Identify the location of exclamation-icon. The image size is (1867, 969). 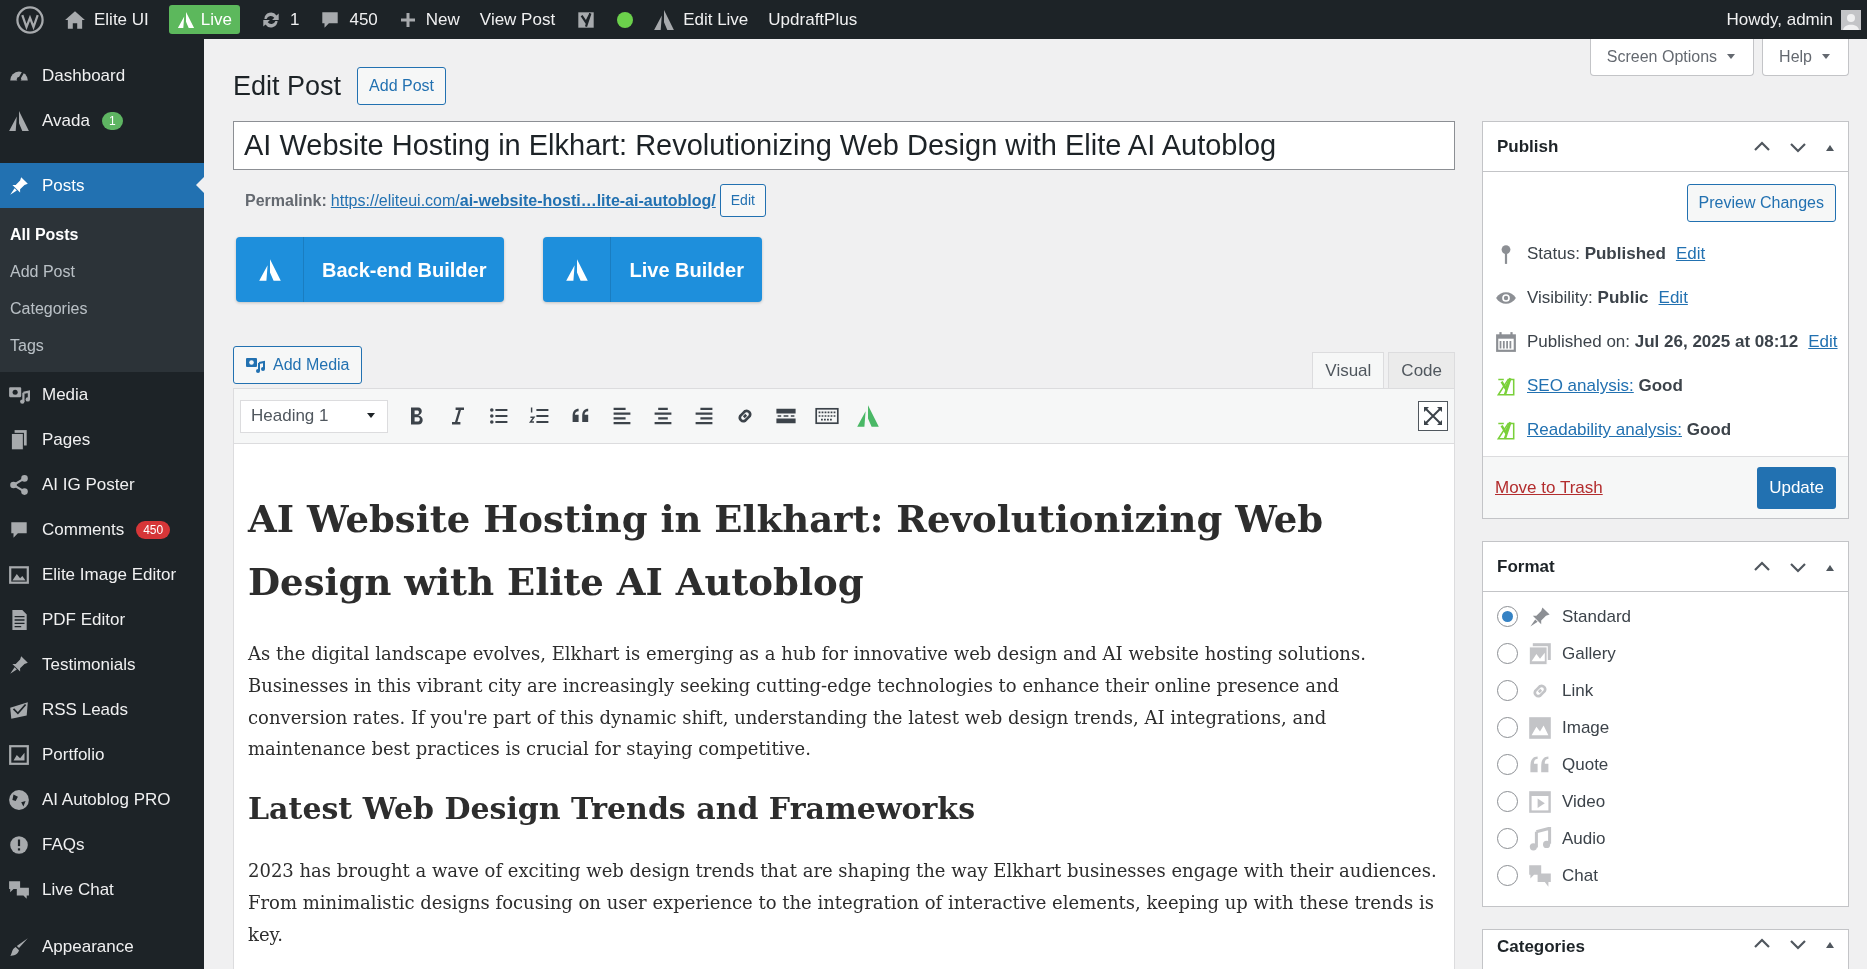
(19, 844).